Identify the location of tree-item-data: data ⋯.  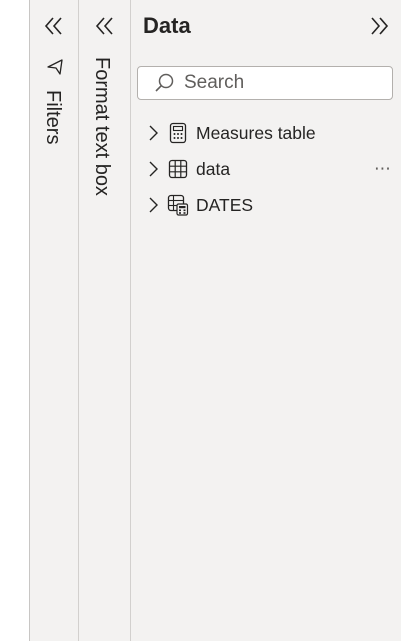
(270, 169).